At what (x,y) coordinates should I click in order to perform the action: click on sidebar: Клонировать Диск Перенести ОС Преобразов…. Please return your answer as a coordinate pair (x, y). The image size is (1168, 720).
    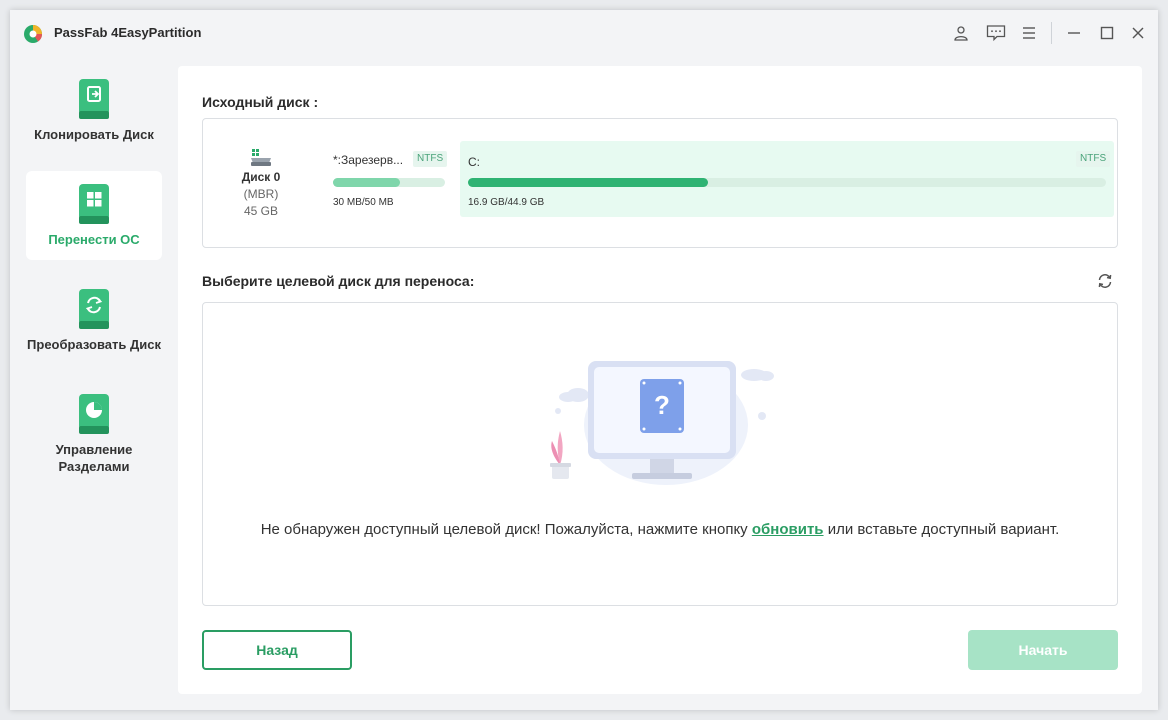
    Looking at the image, I should click on (94, 386).